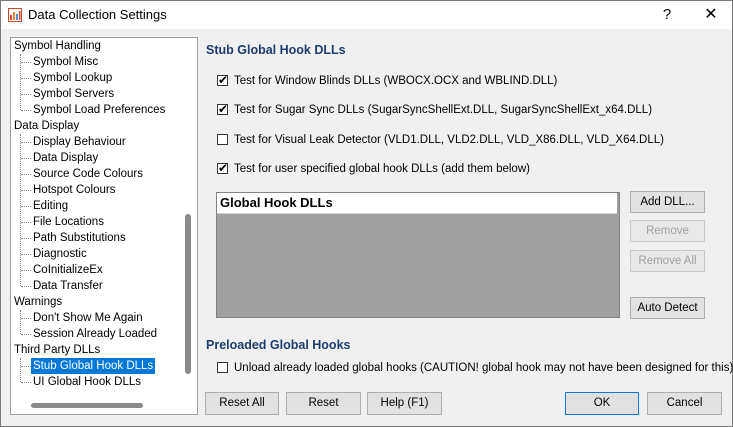 This screenshot has width=733, height=427. Describe the element at coordinates (87, 382) in the screenshot. I see `tree-item: UI Global Hook DLLs` at that location.